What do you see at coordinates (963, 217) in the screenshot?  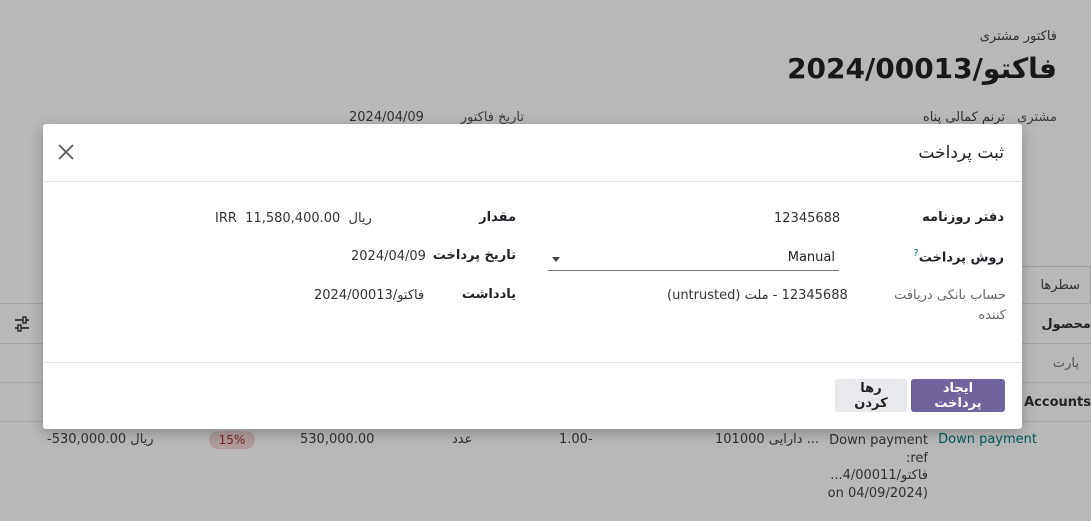 I see `journal-label: دفتر روزنامه` at bounding box center [963, 217].